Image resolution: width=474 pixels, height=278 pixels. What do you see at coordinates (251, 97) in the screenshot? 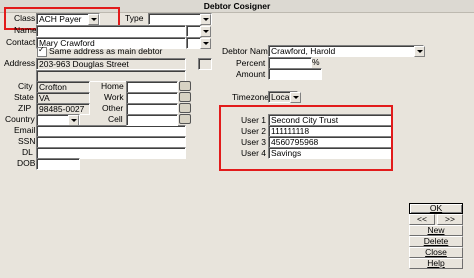
I see `timezone-label: Timezone` at bounding box center [251, 97].